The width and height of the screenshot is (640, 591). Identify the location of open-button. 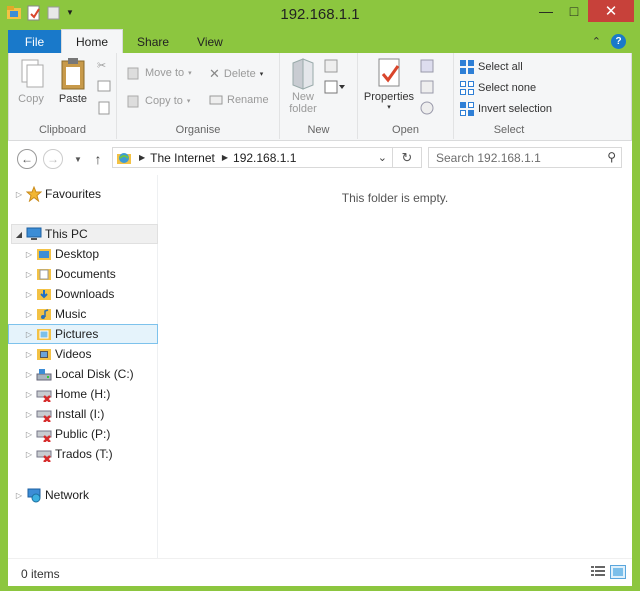
(431, 66).